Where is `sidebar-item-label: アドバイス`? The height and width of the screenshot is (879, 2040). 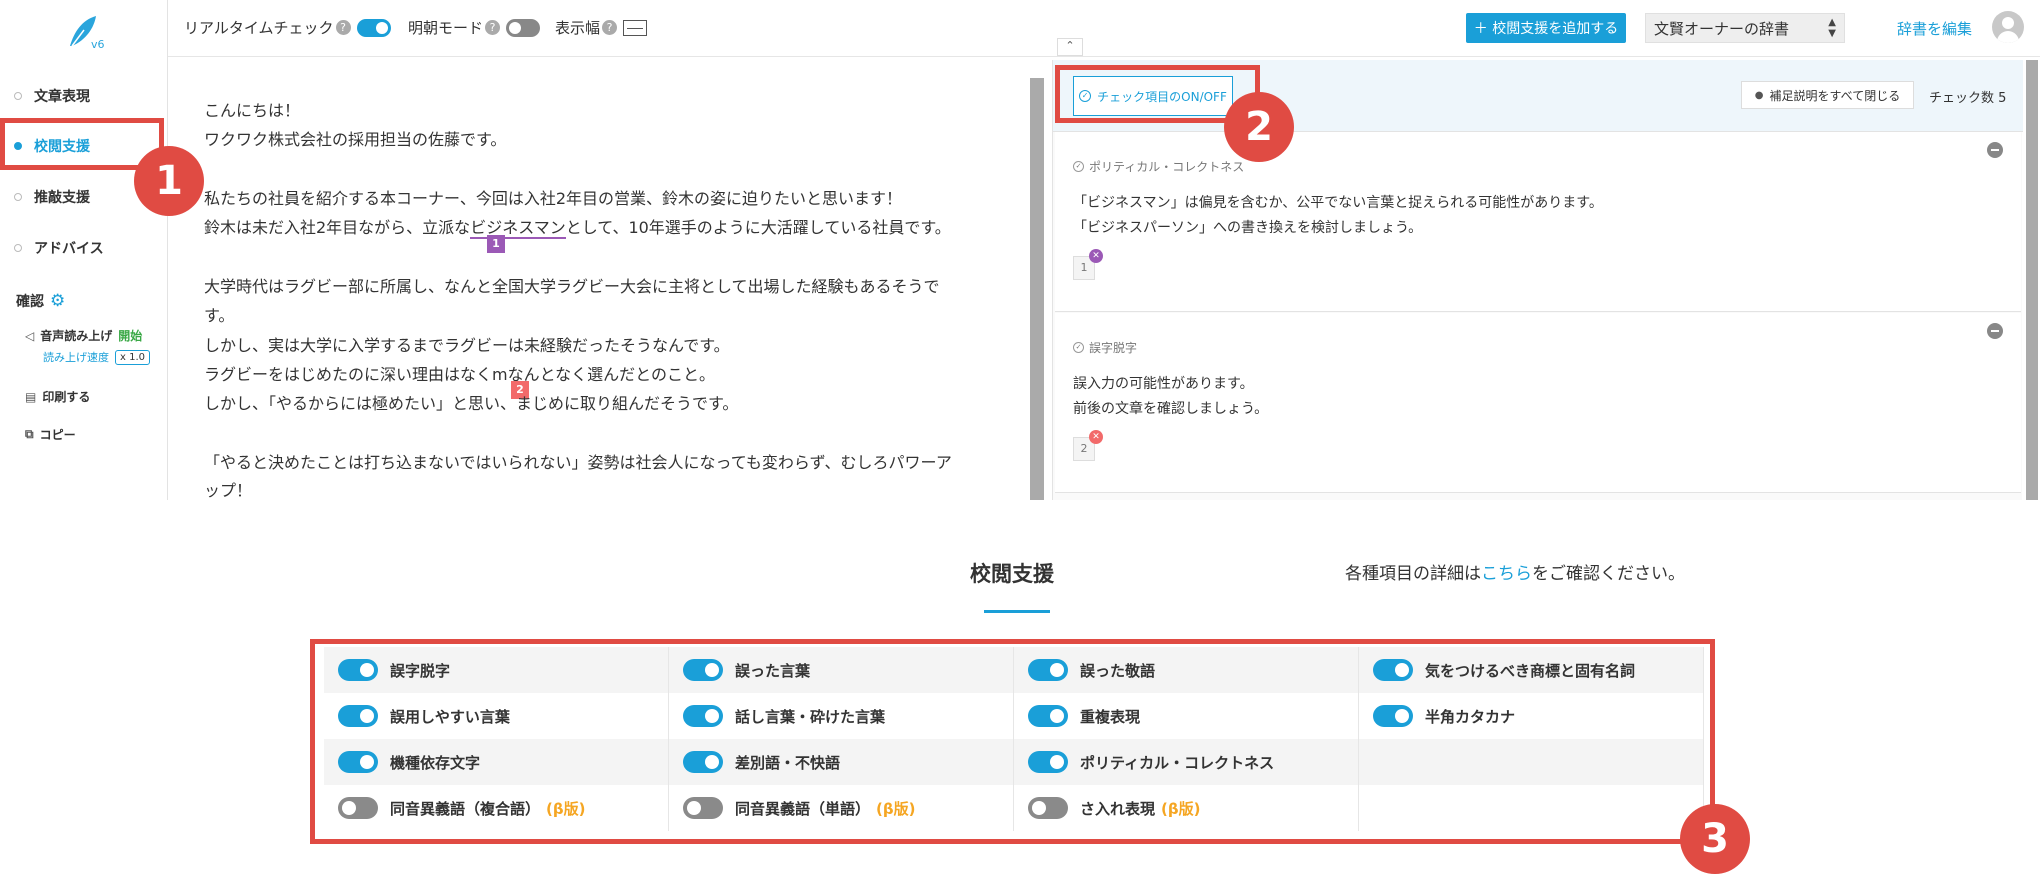 sidebar-item-label: アドバイス is located at coordinates (69, 249).